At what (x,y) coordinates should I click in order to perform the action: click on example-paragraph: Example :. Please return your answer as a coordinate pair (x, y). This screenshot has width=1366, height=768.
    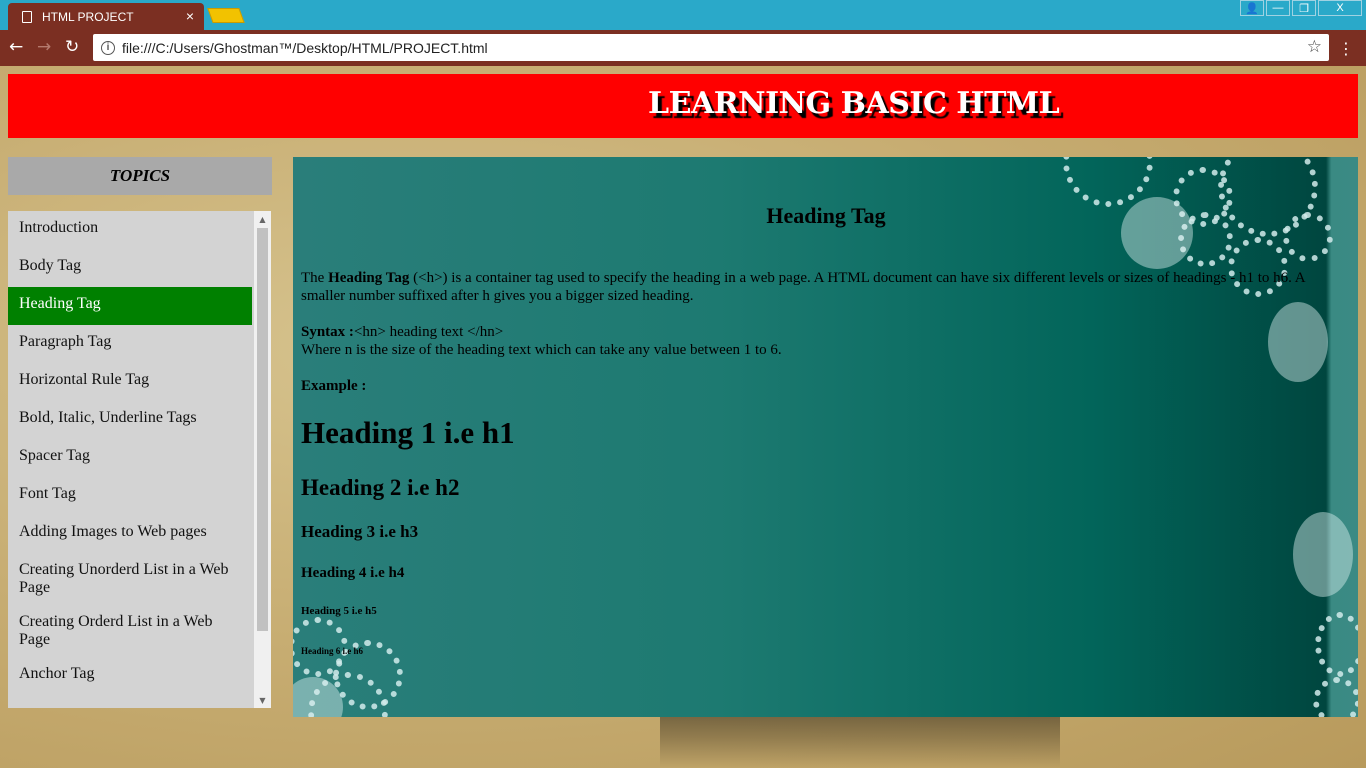
    Looking at the image, I should click on (333, 386).